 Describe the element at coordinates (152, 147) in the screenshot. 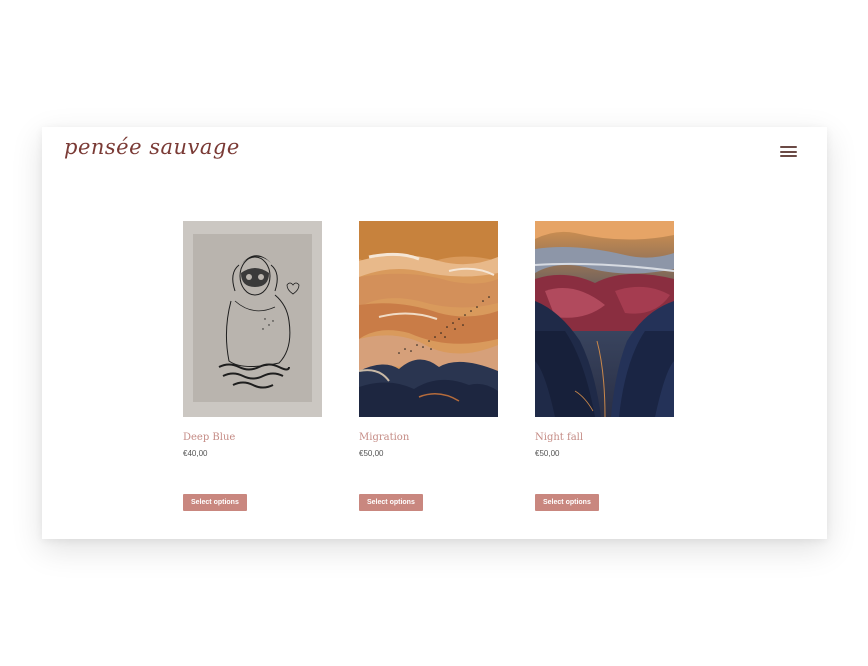

I see `site-logo: pensée sauvage` at that location.